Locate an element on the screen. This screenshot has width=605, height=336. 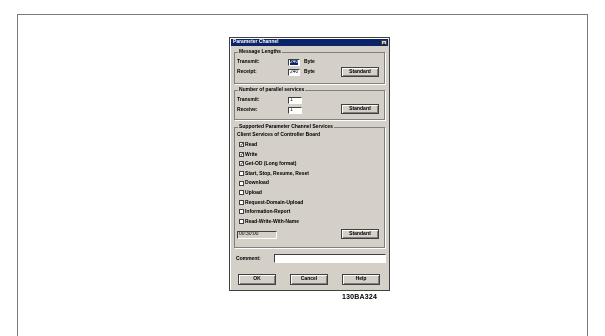
service-checkbox-label: Start, Stop, Resume, Reset is located at coordinates (277, 173).